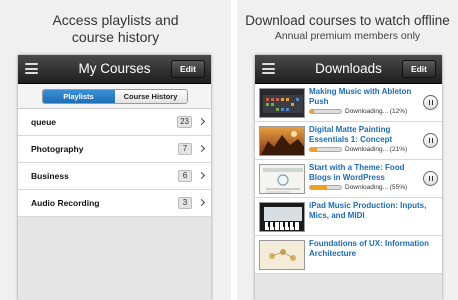 The width and height of the screenshot is (458, 300). I want to click on download-status: Downloading... (55%), so click(358, 187).